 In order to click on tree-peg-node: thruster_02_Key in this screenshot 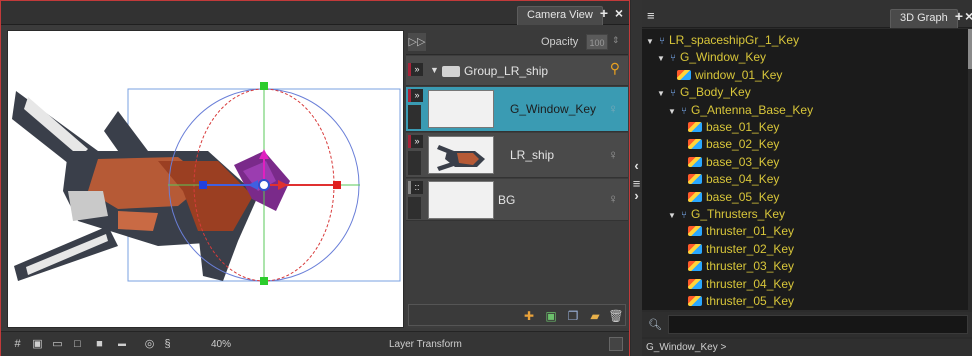, I will do `click(736, 250)`.